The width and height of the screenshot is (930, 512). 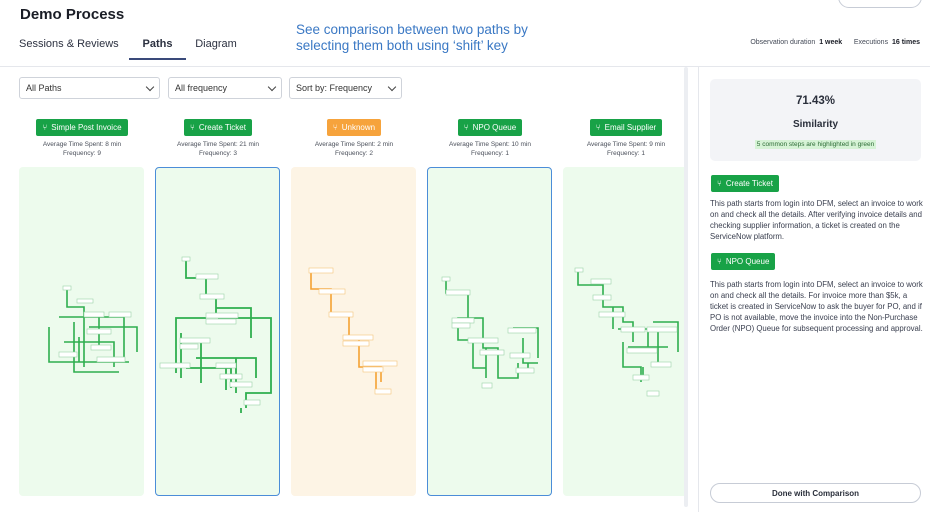 I want to click on observation-value: 1 week, so click(x=831, y=42).